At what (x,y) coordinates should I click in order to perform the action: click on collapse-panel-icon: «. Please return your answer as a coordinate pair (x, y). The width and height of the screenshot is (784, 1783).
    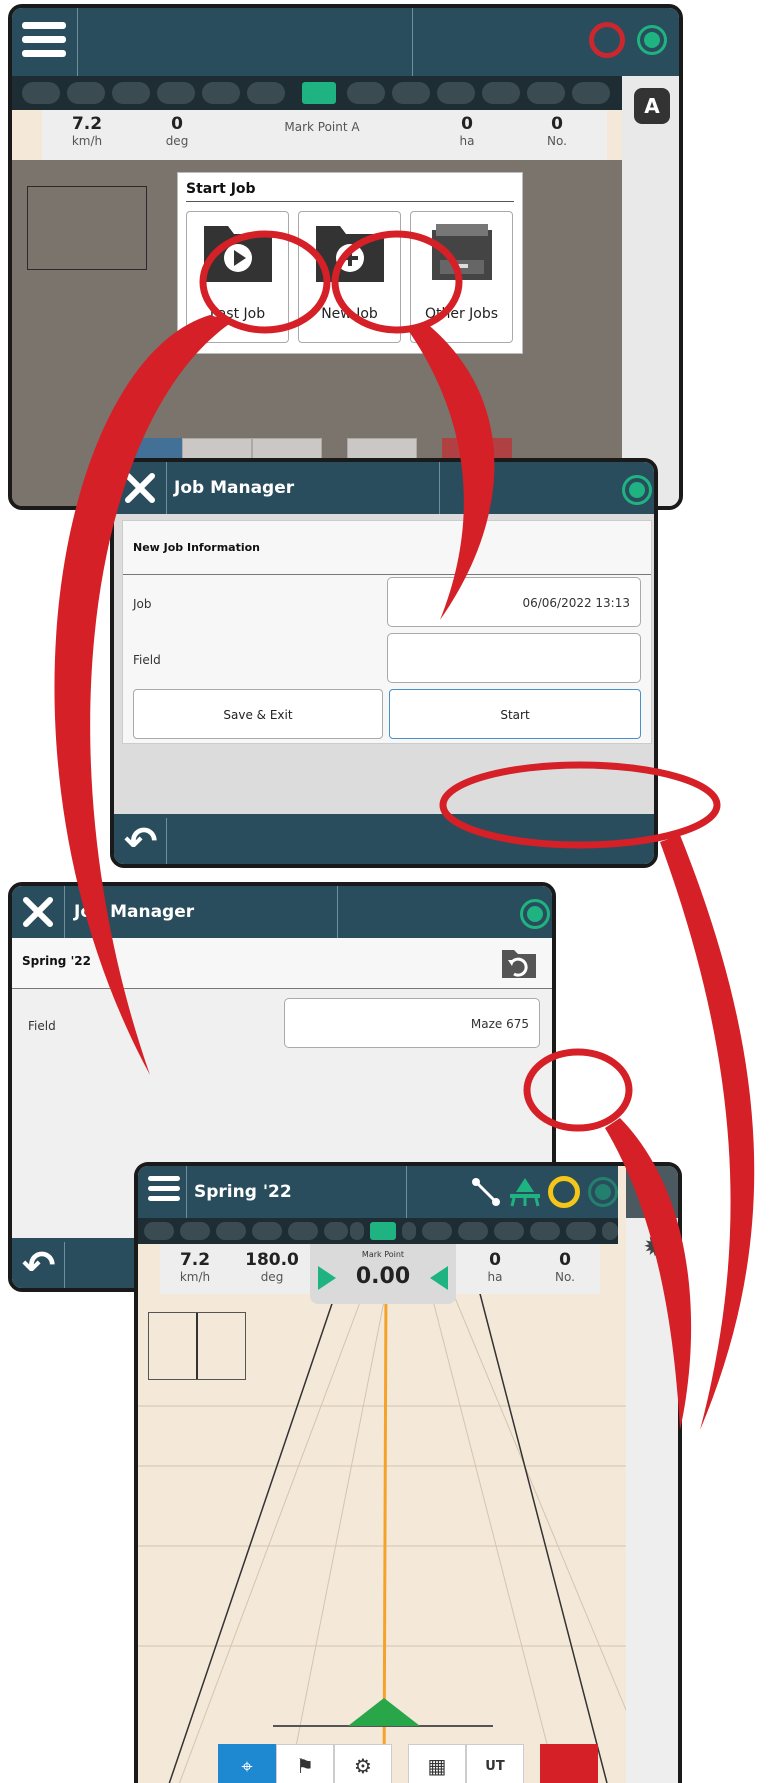
    Looking at the image, I should click on (652, 1192).